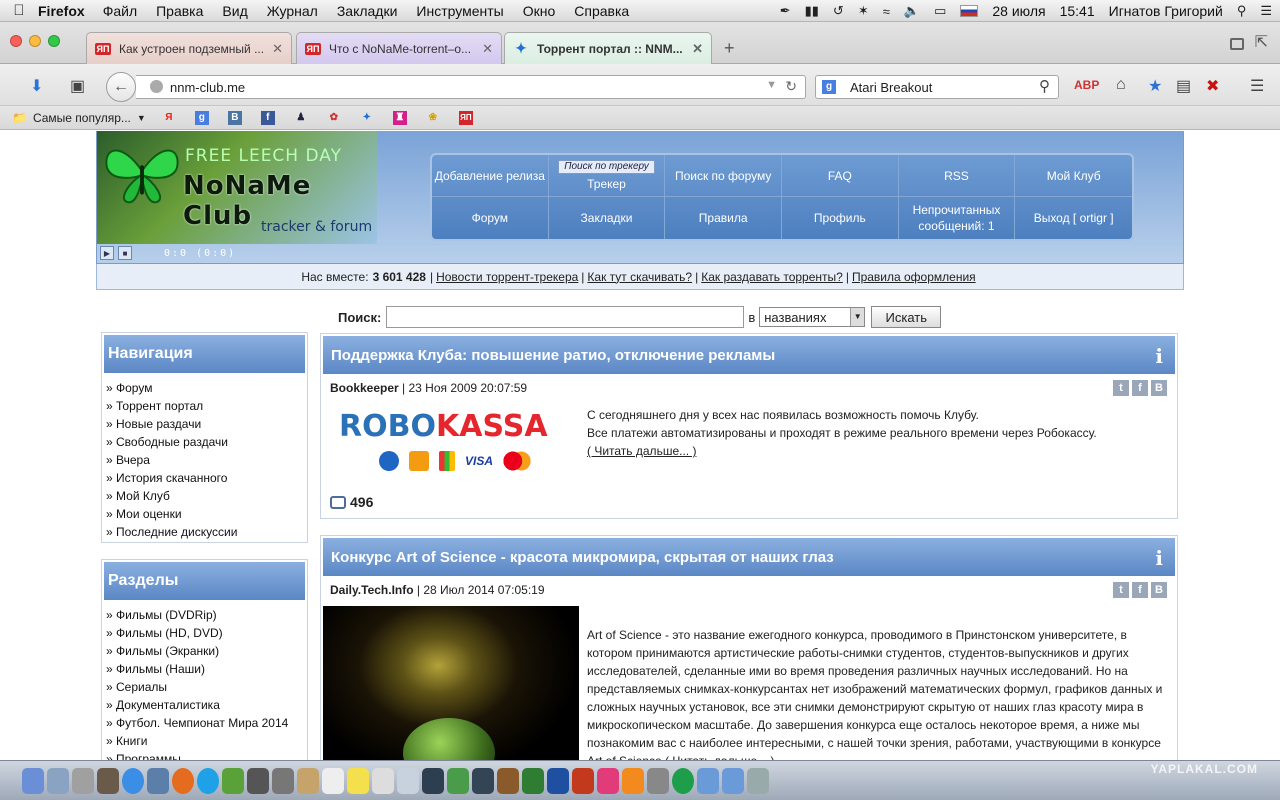  What do you see at coordinates (840, 218) in the screenshot?
I see `menu-profile: Профиль` at bounding box center [840, 218].